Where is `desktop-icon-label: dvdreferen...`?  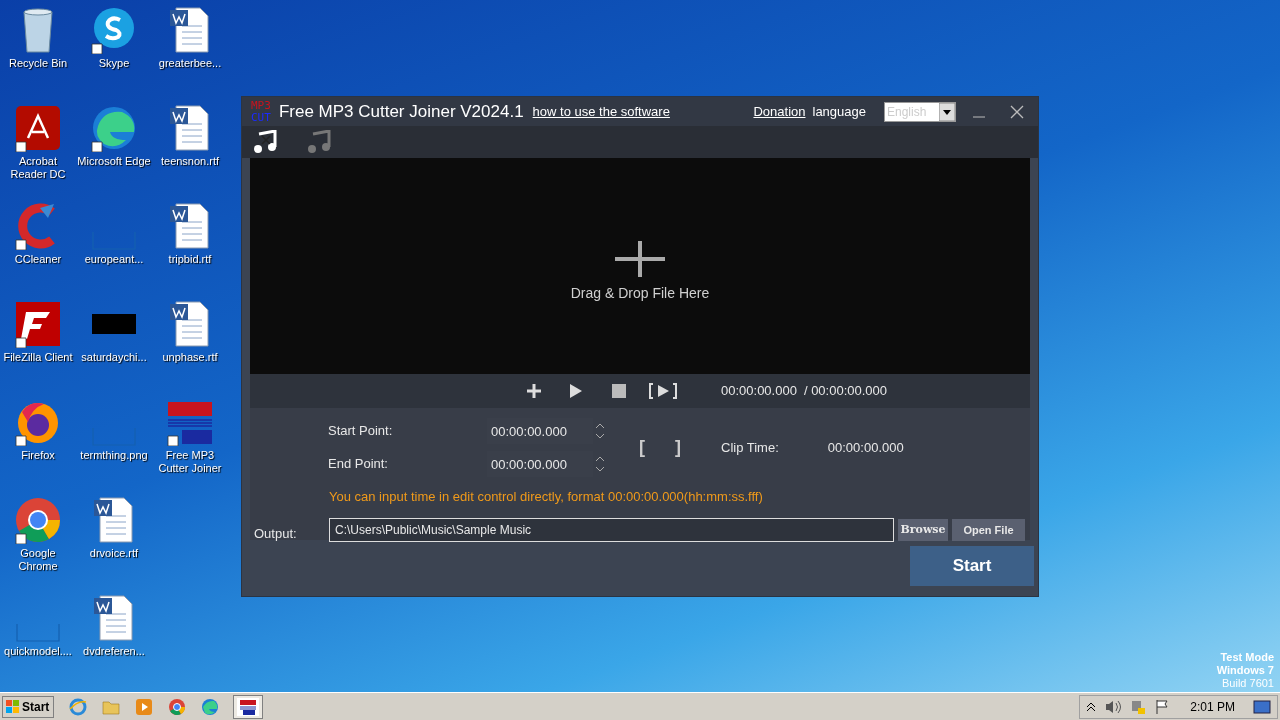 desktop-icon-label: dvdreferen... is located at coordinates (114, 651).